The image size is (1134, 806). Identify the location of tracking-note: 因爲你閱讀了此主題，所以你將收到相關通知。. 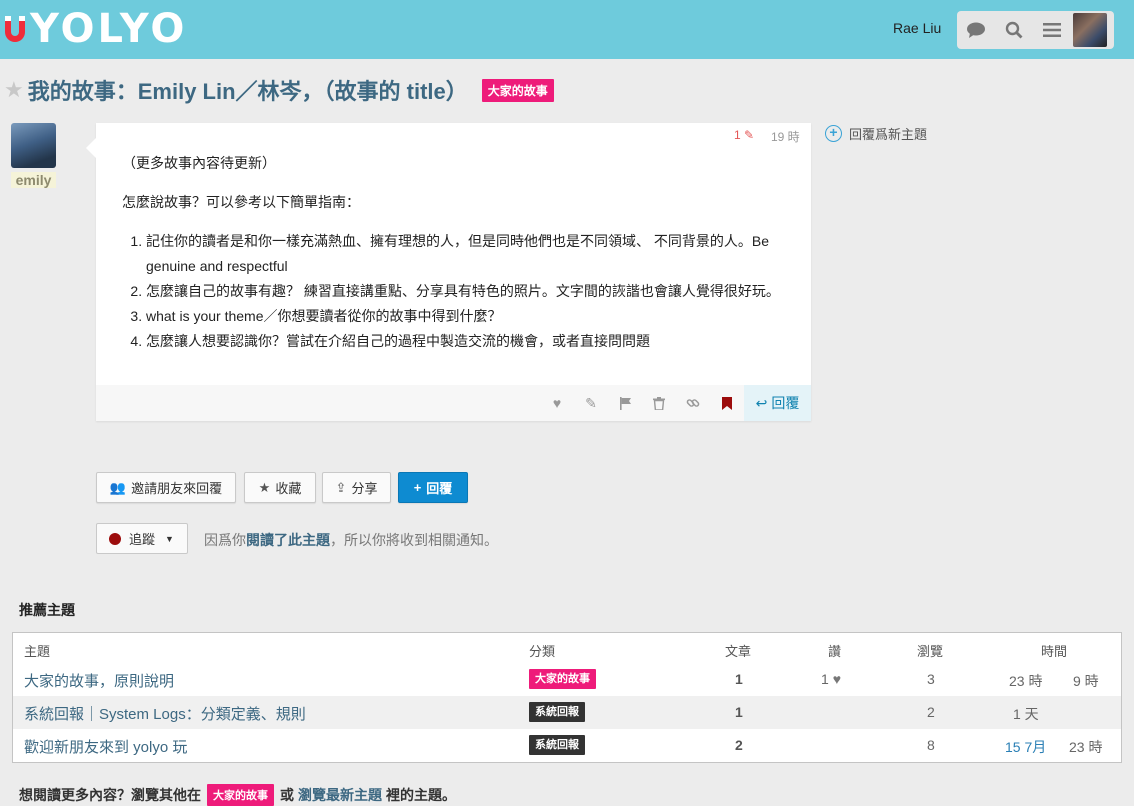
(351, 540).